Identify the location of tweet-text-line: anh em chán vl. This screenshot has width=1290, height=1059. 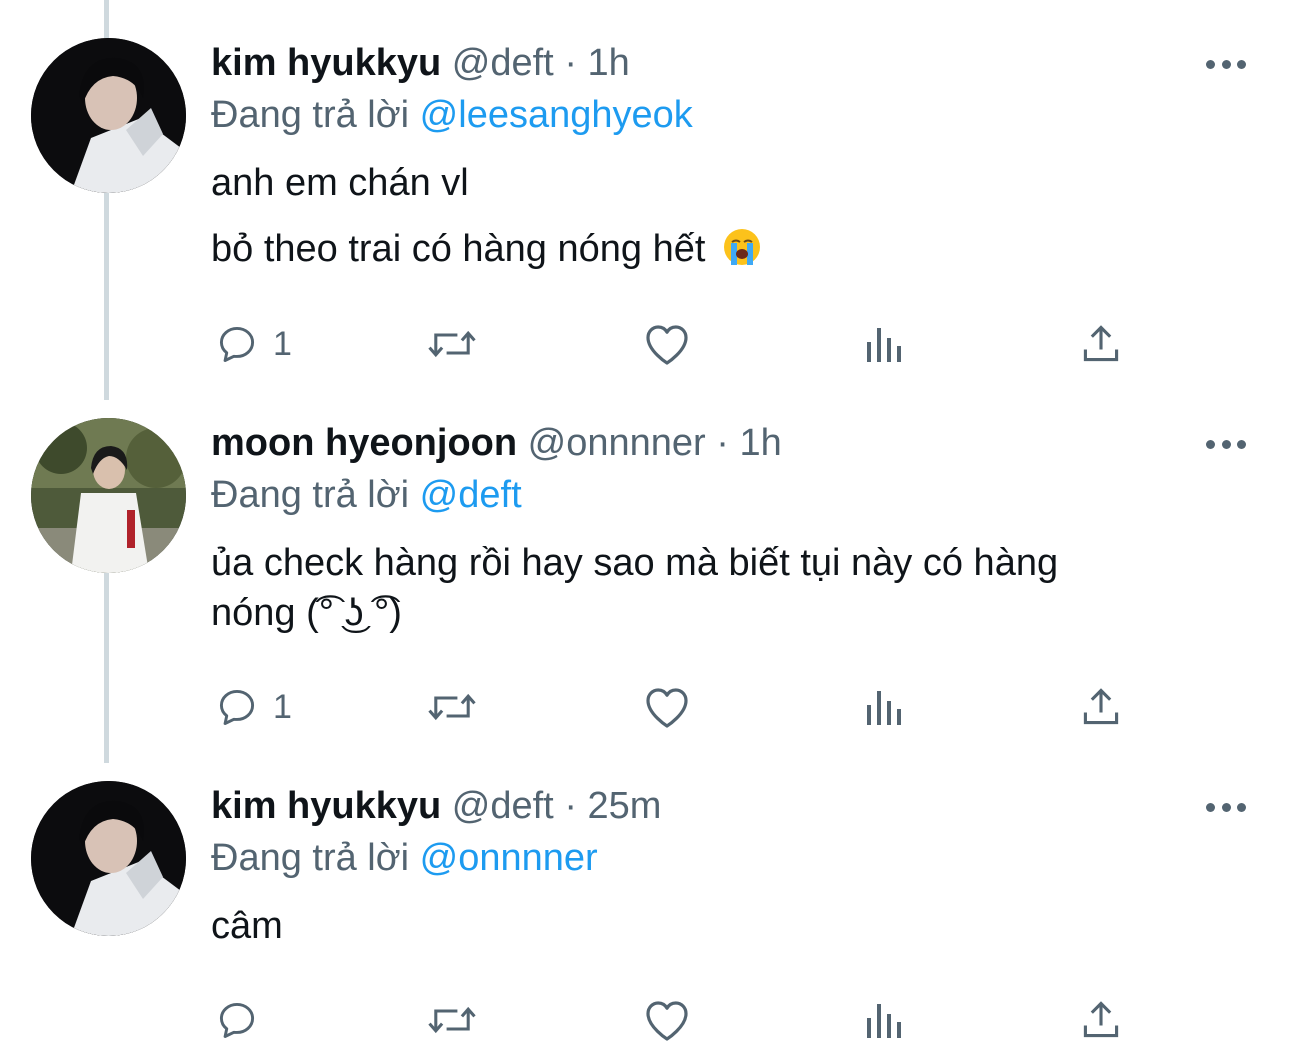
(340, 183).